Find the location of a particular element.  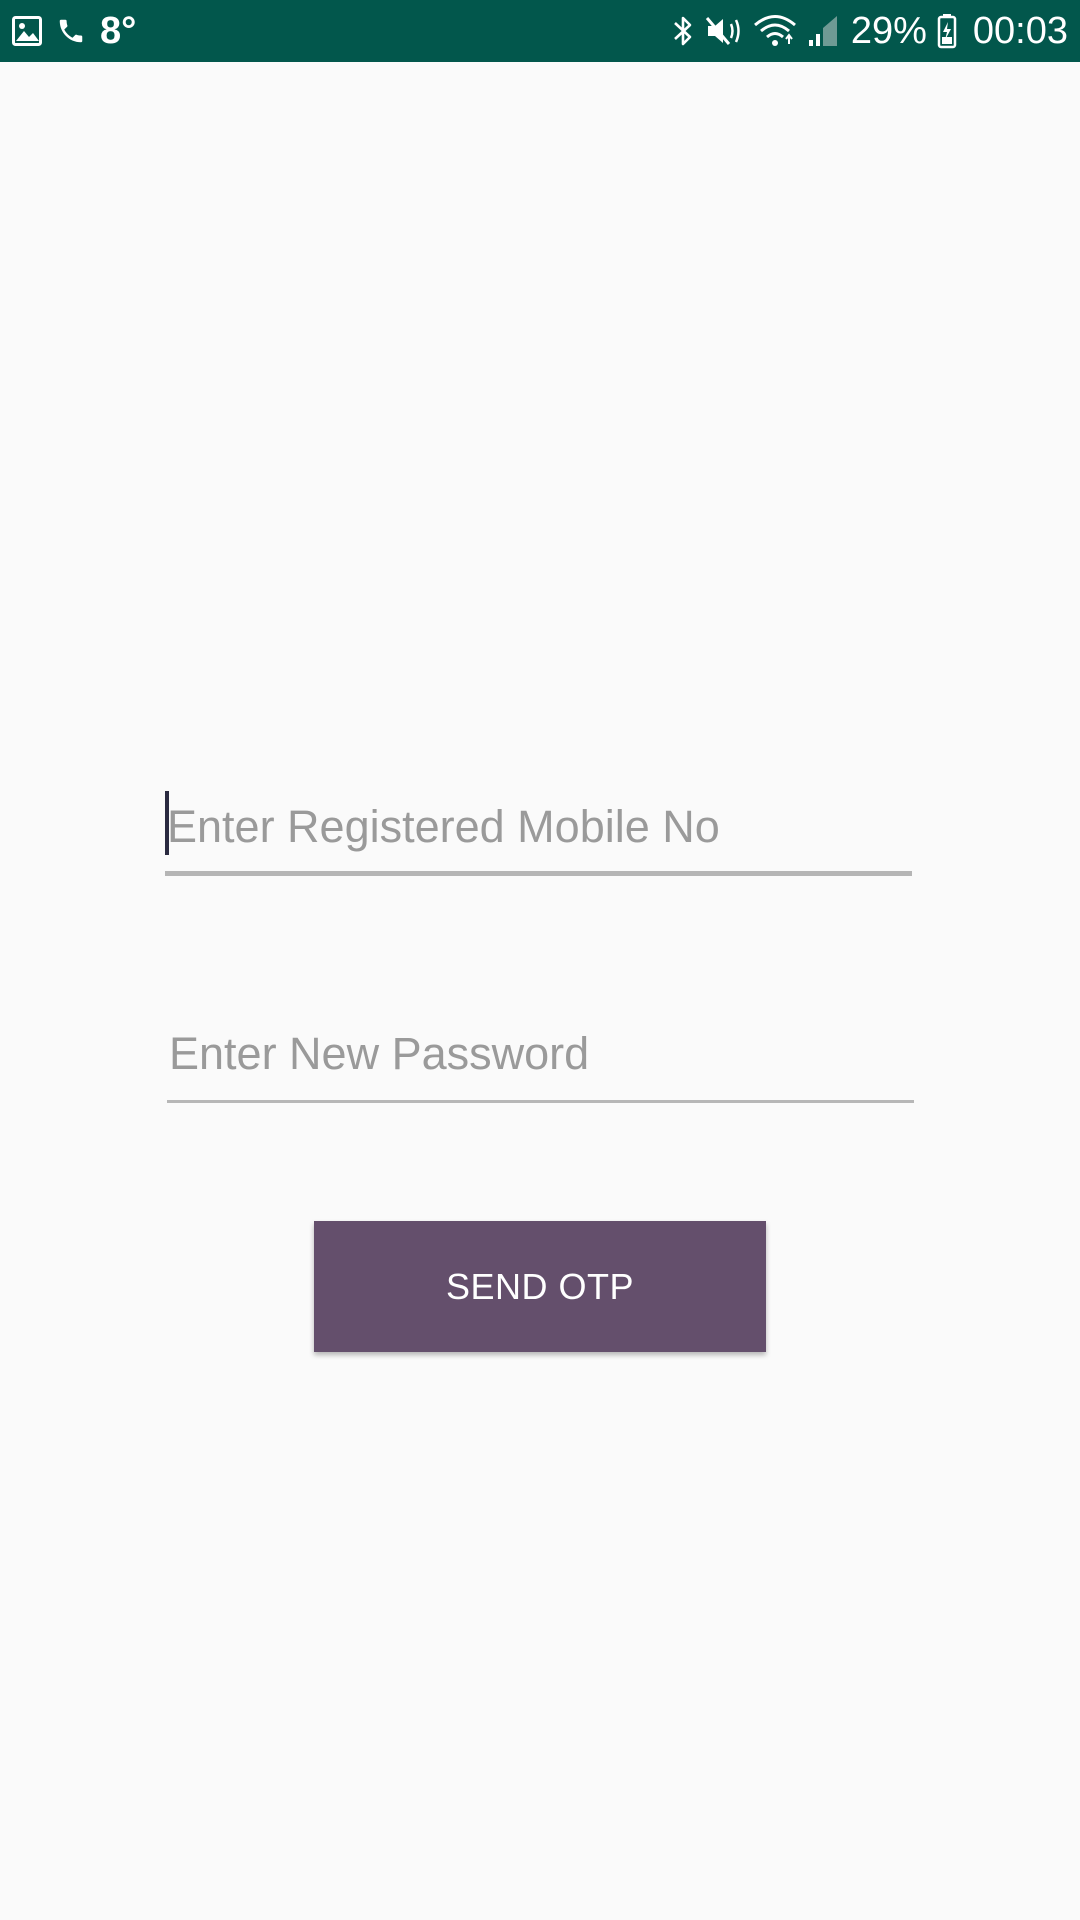

new-password-input is located at coordinates (540, 1054).